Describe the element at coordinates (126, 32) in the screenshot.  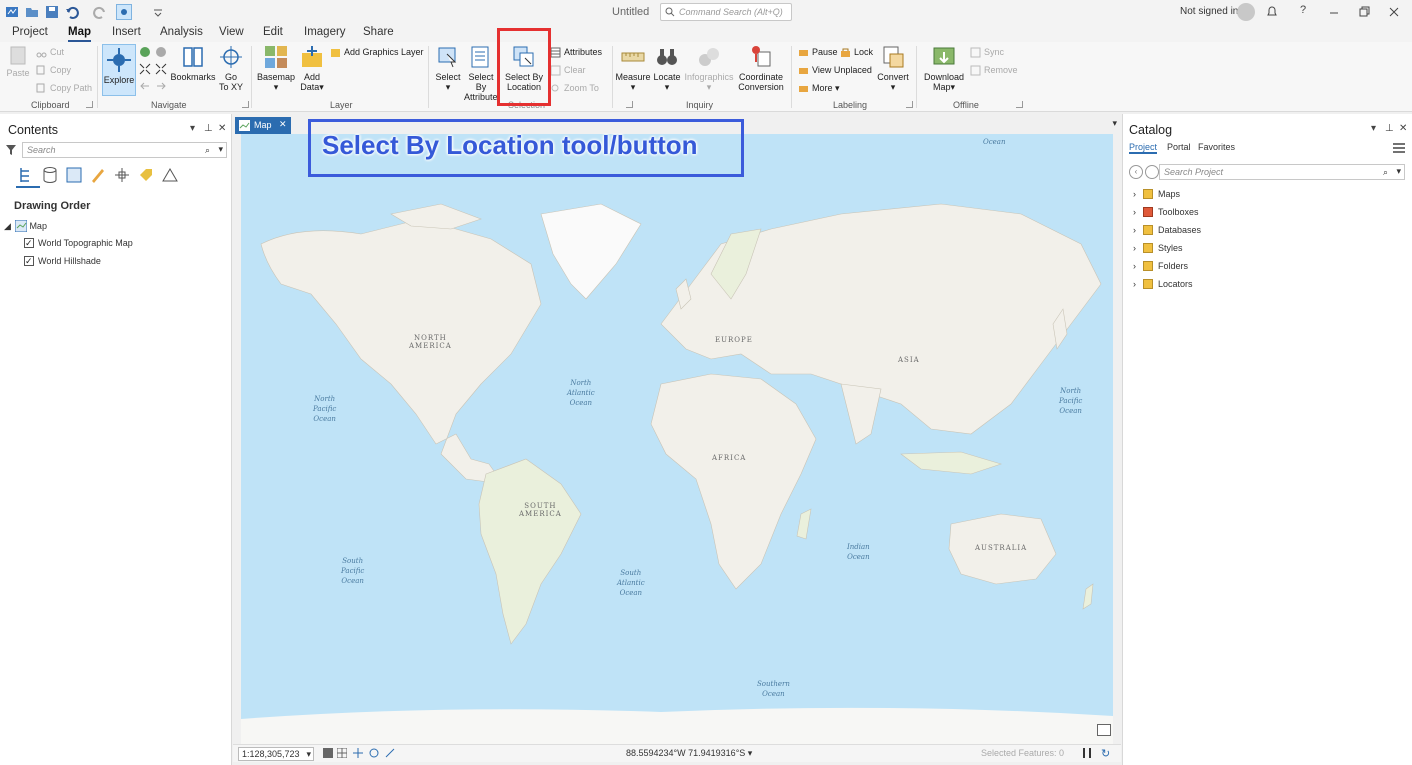
I see `tab-insert: Insert` at that location.